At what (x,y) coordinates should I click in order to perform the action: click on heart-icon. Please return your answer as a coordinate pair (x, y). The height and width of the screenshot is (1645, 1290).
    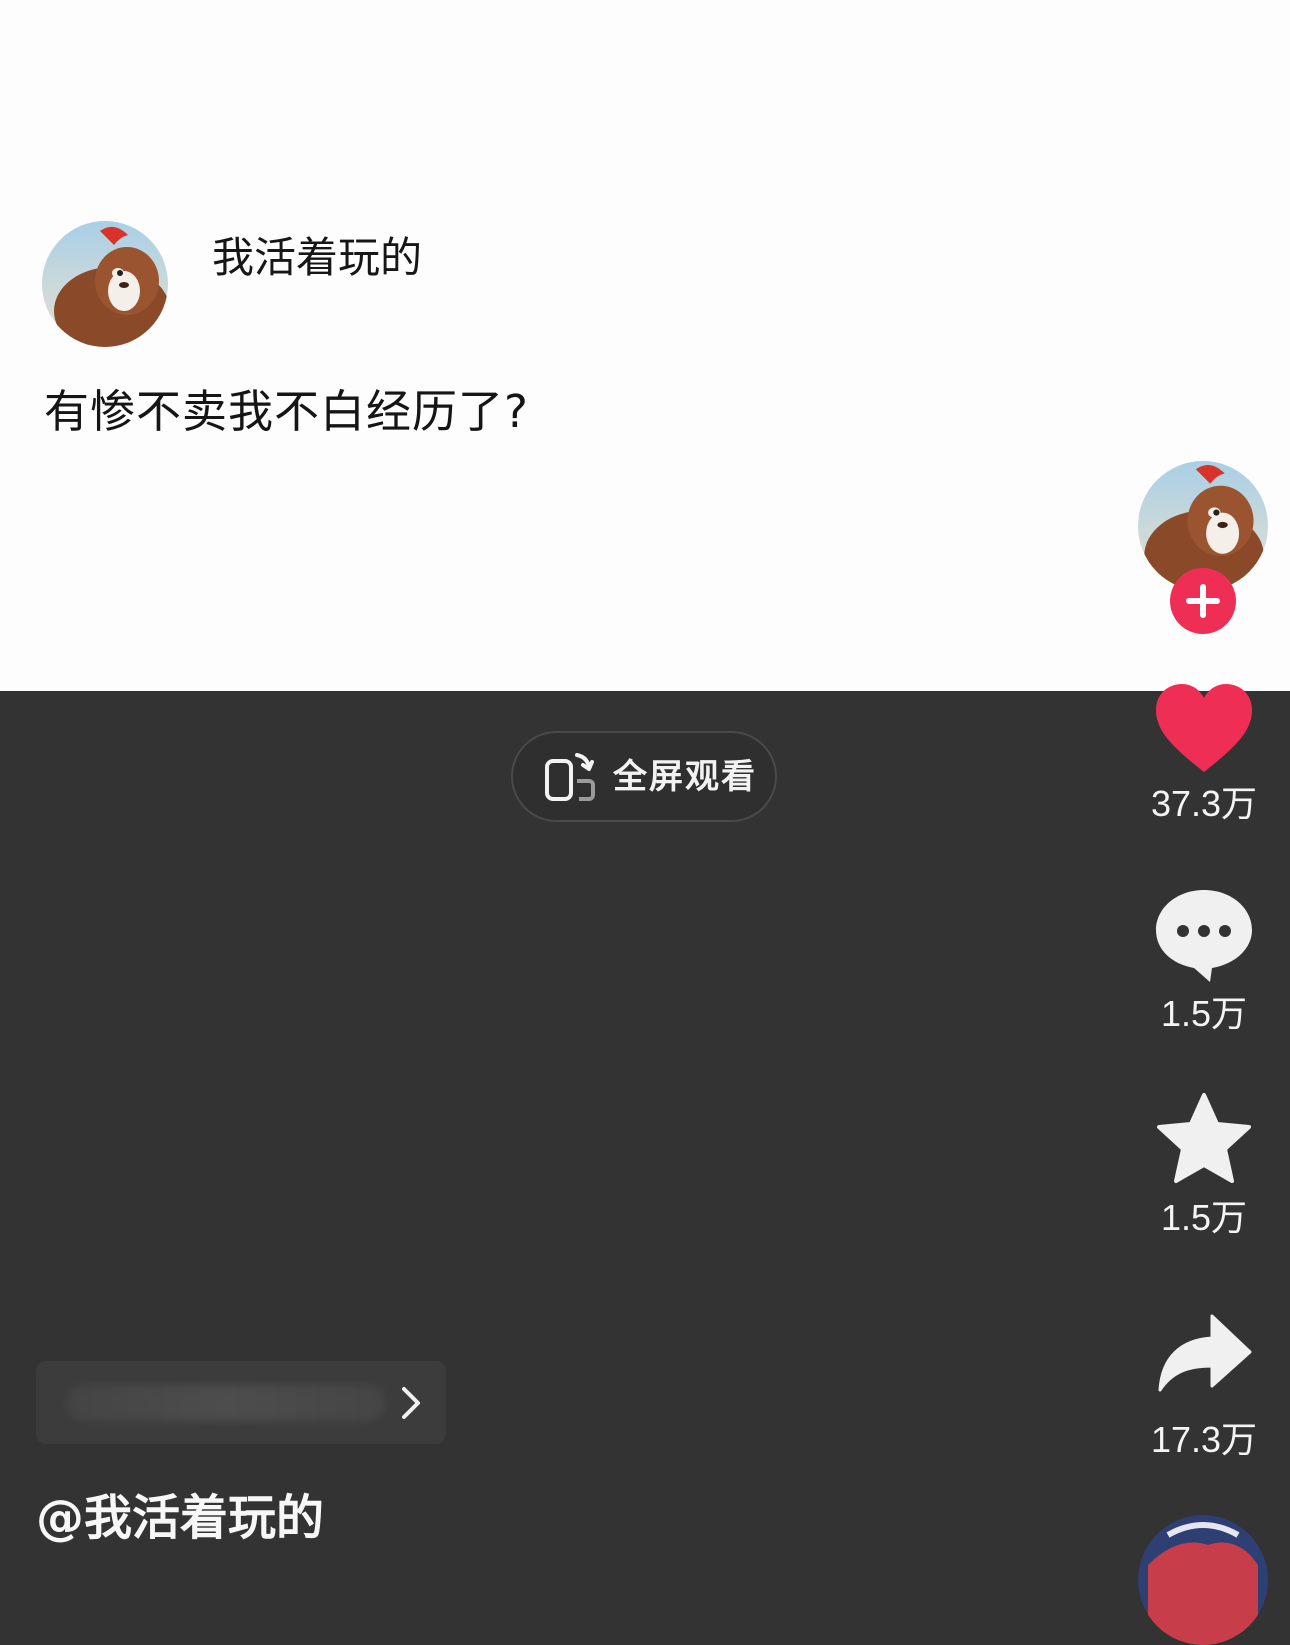
    Looking at the image, I should click on (1204, 728).